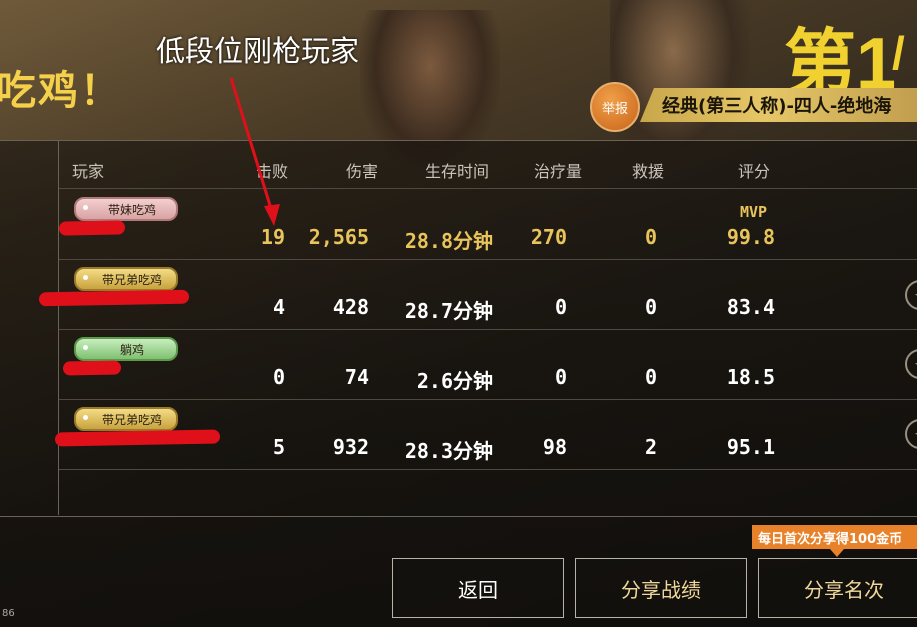 The image size is (917, 627). What do you see at coordinates (272, 171) in the screenshot?
I see `col-header-kills: 击败` at bounding box center [272, 171].